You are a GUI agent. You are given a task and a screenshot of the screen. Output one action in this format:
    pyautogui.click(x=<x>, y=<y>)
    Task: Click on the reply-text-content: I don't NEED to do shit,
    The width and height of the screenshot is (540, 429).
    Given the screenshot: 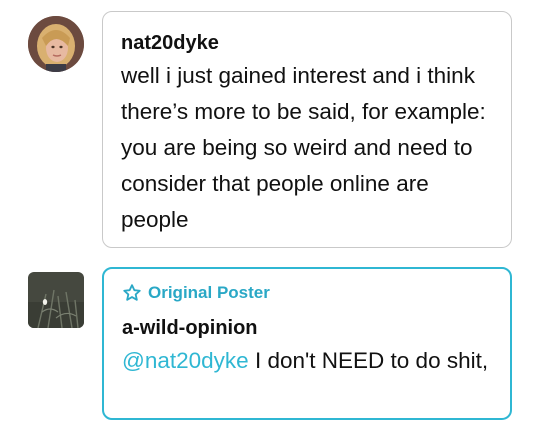 What is the action you would take?
    pyautogui.click(x=368, y=360)
    